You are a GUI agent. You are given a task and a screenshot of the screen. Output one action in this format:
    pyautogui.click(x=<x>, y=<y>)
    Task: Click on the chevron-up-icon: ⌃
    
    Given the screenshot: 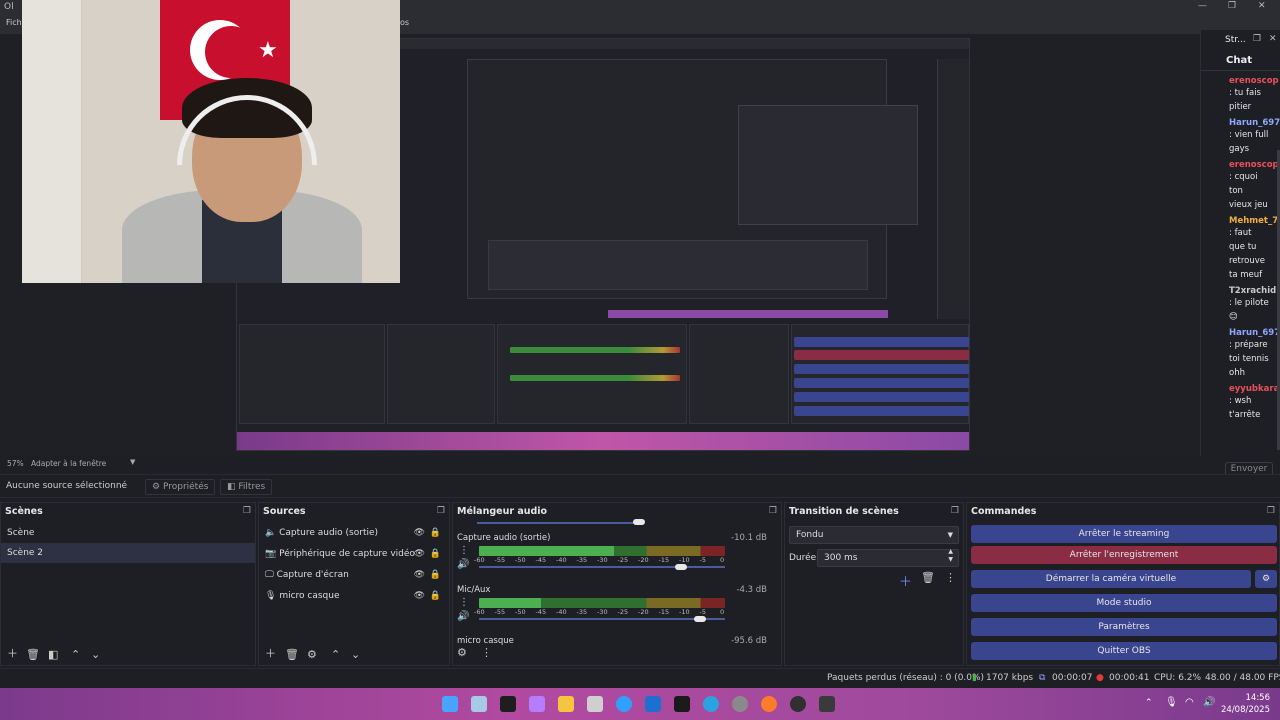 What is the action you would take?
    pyautogui.click(x=1149, y=703)
    